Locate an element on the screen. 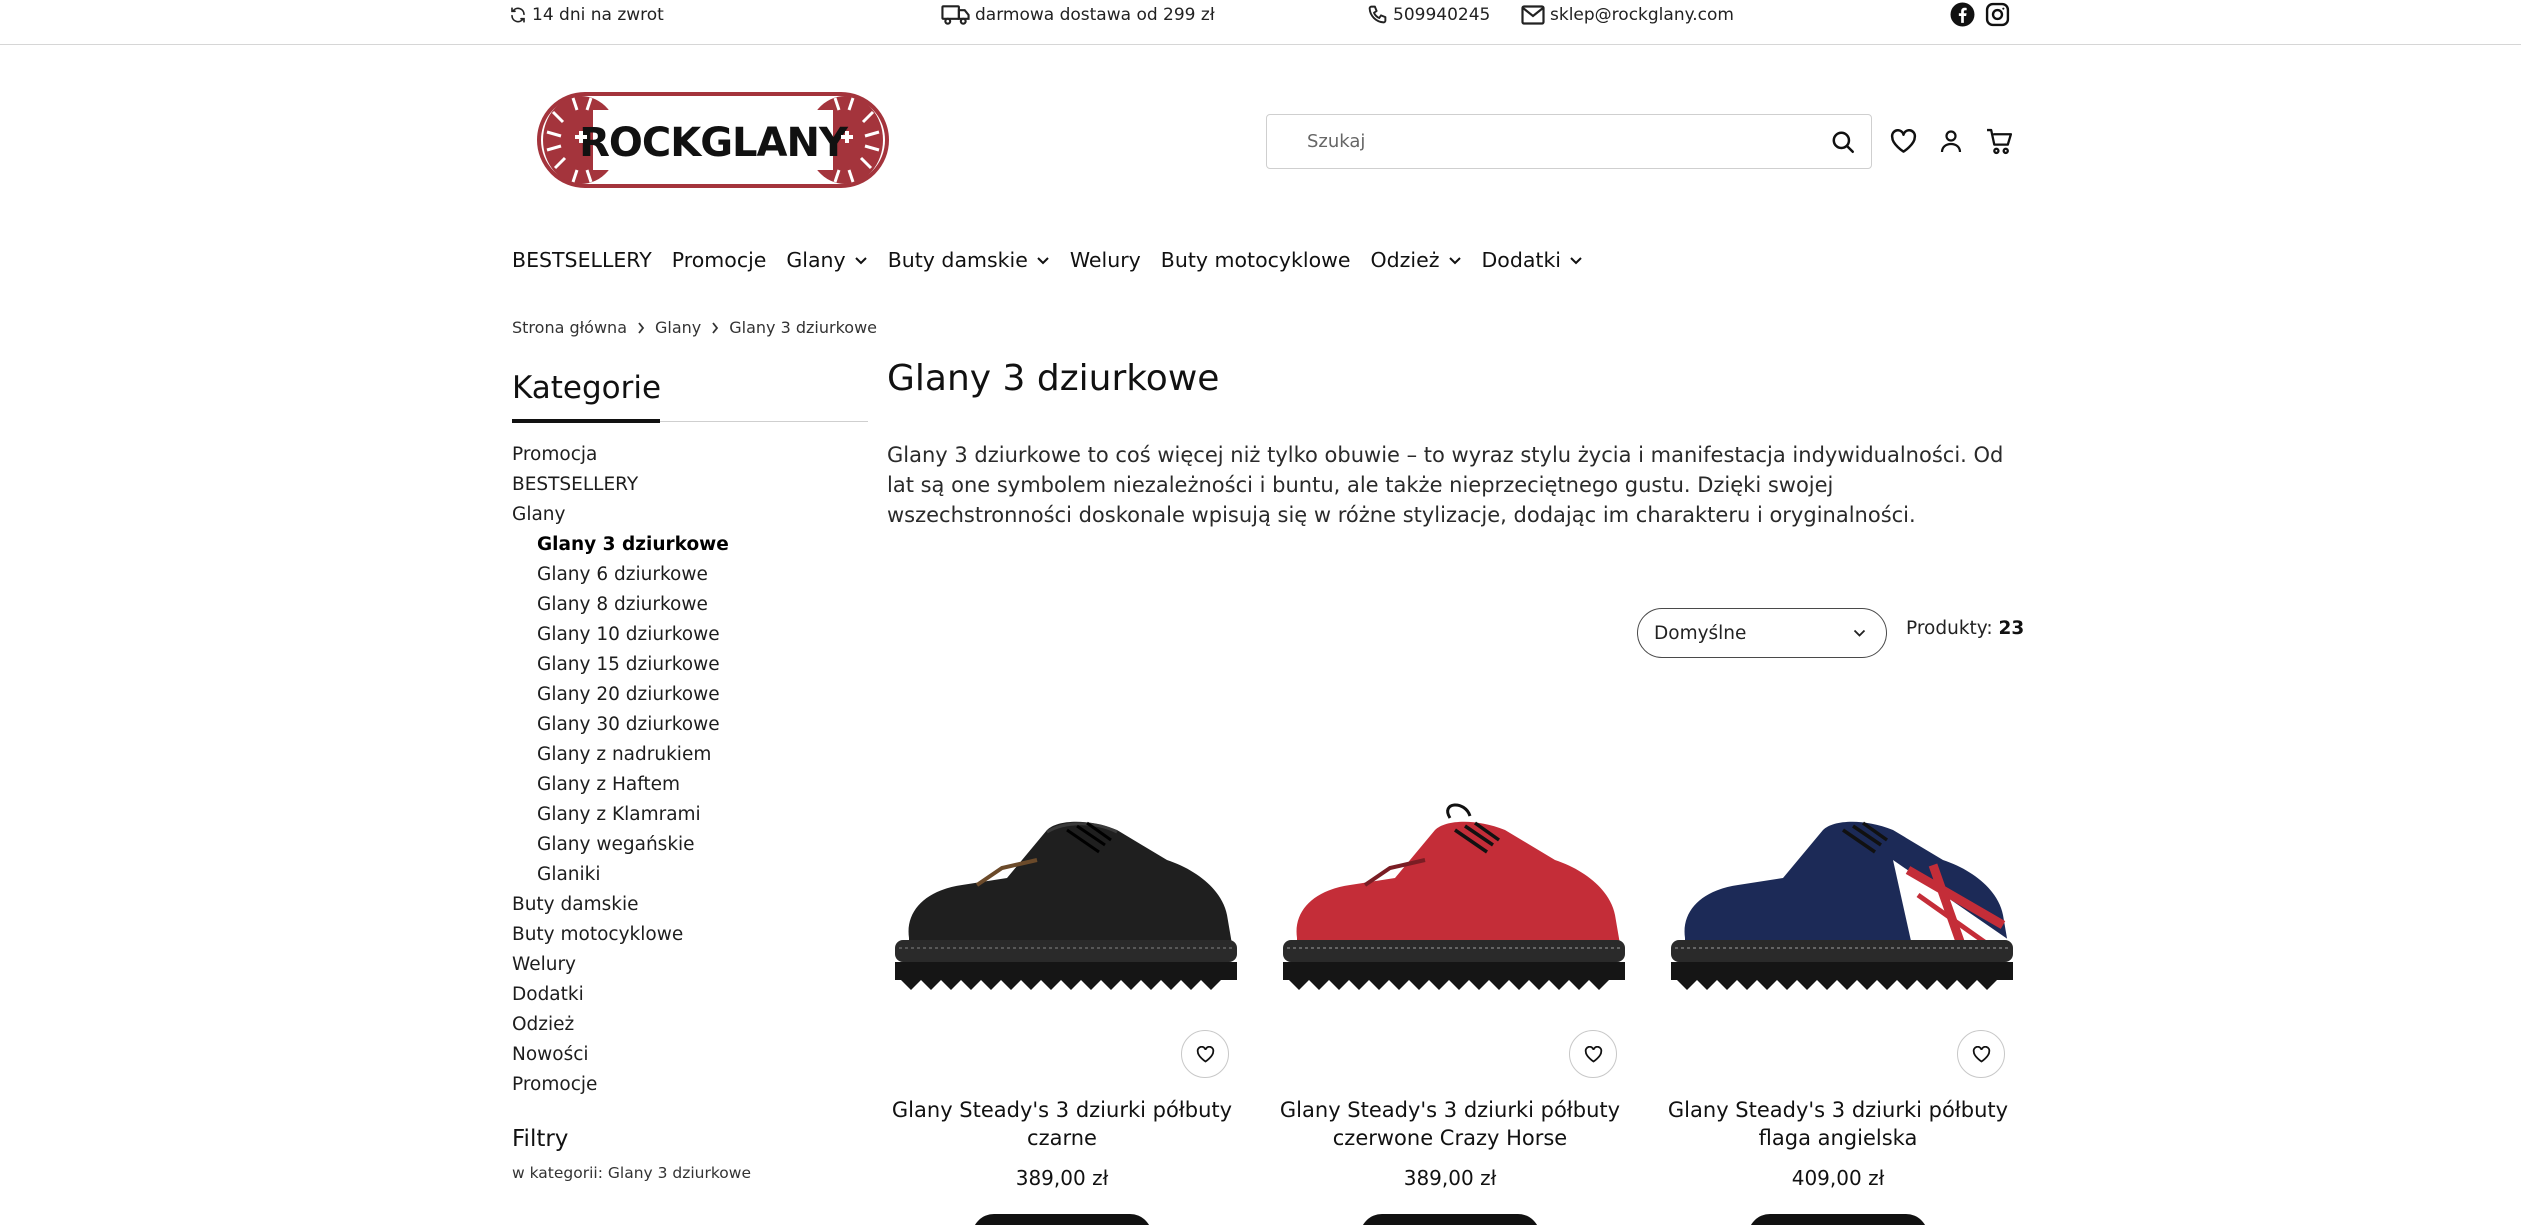 This screenshot has width=2521, height=1225. nav-label: Dodatki is located at coordinates (1521, 260).